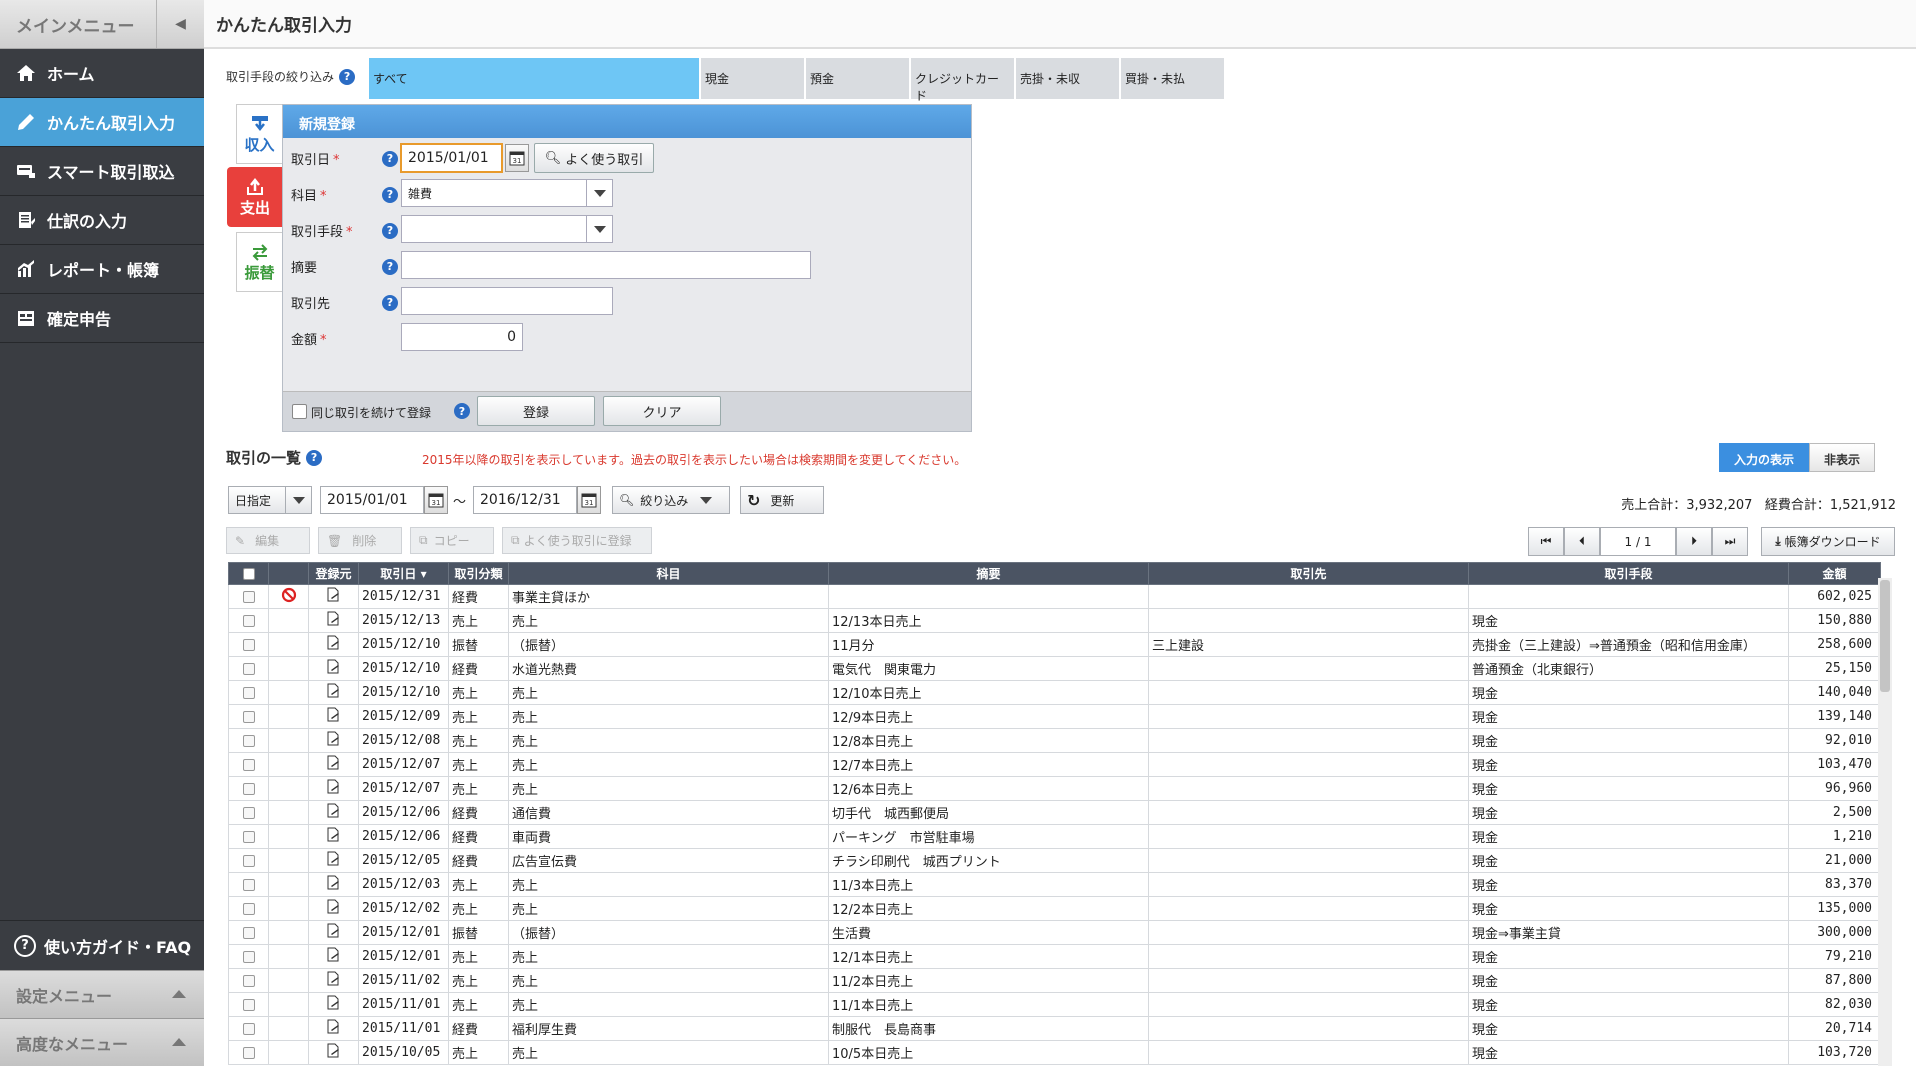  I want to click on last-page-icon: ⏭, so click(1730, 541).